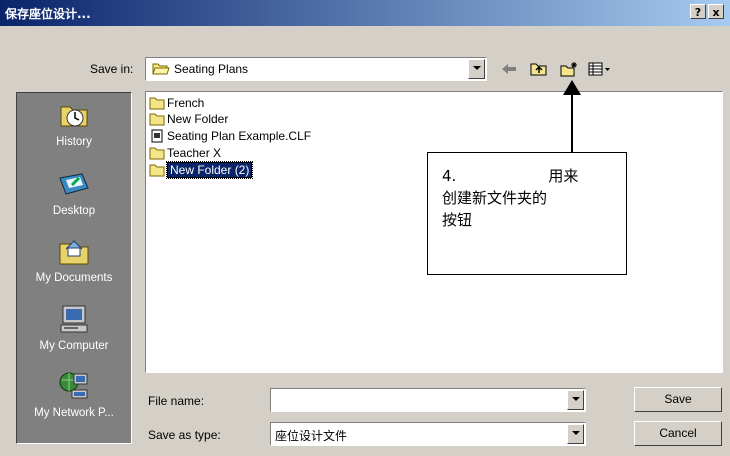  Describe the element at coordinates (74, 319) in the screenshot. I see `my-computer-icon` at that location.